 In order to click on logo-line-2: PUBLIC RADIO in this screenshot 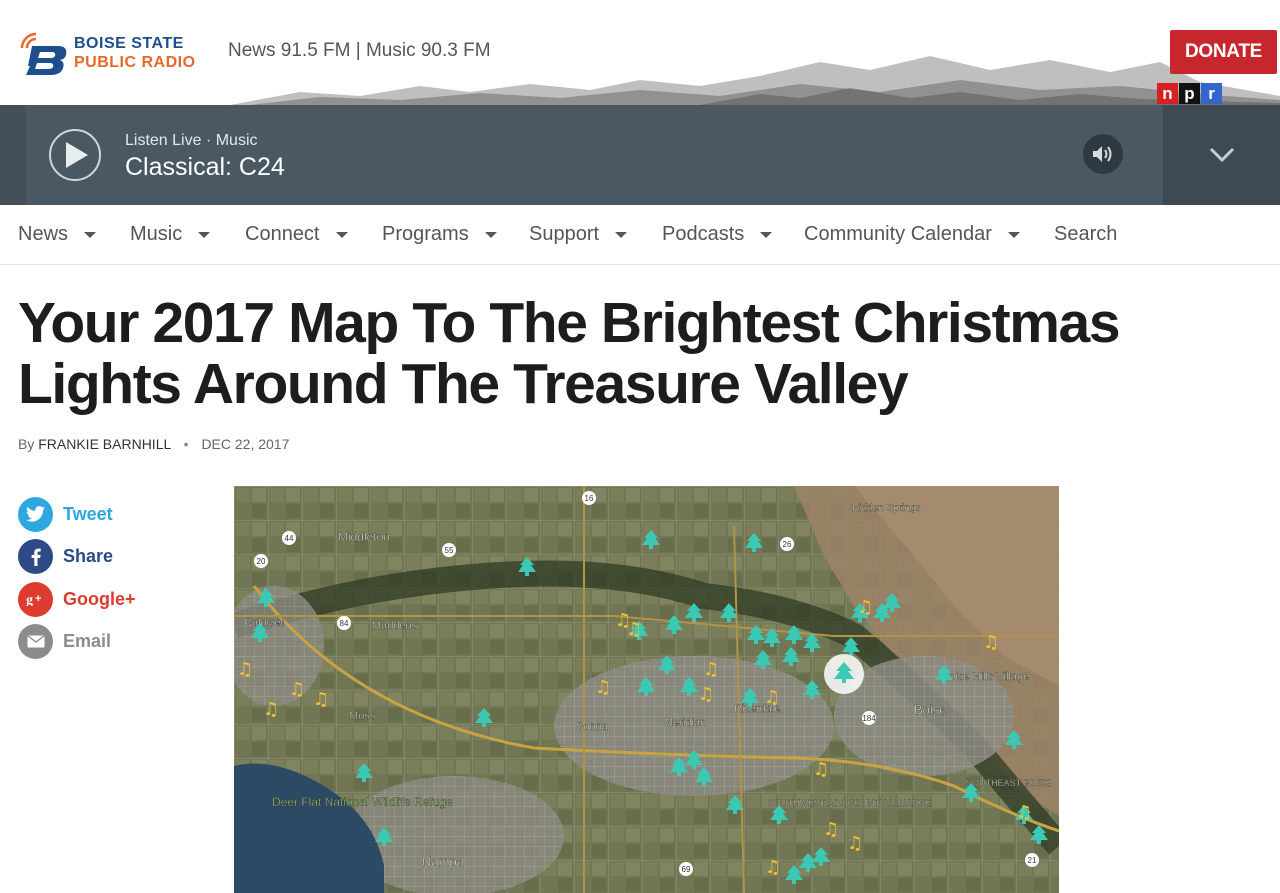, I will do `click(135, 62)`.